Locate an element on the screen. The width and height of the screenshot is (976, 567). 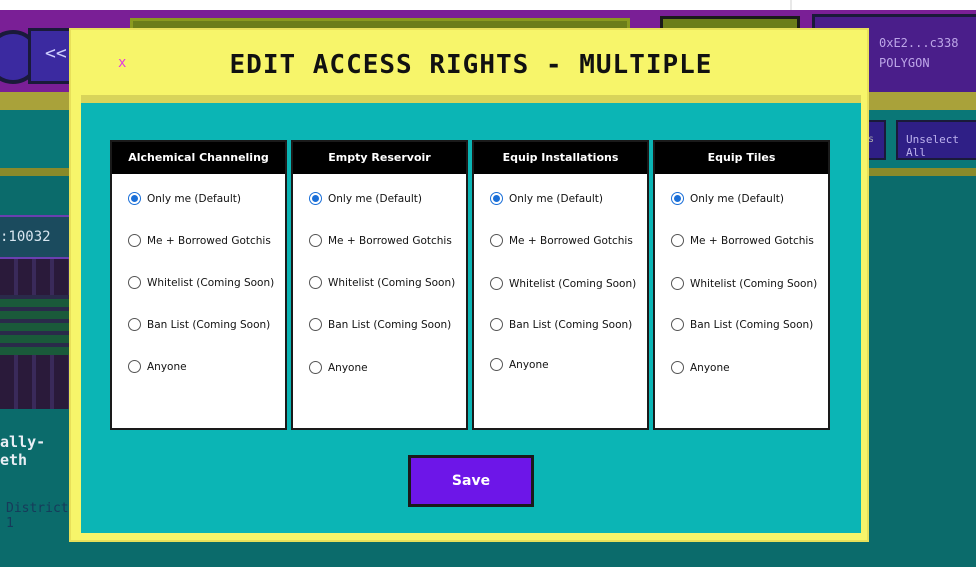
column-title: Equip Tiles is located at coordinates (741, 158).